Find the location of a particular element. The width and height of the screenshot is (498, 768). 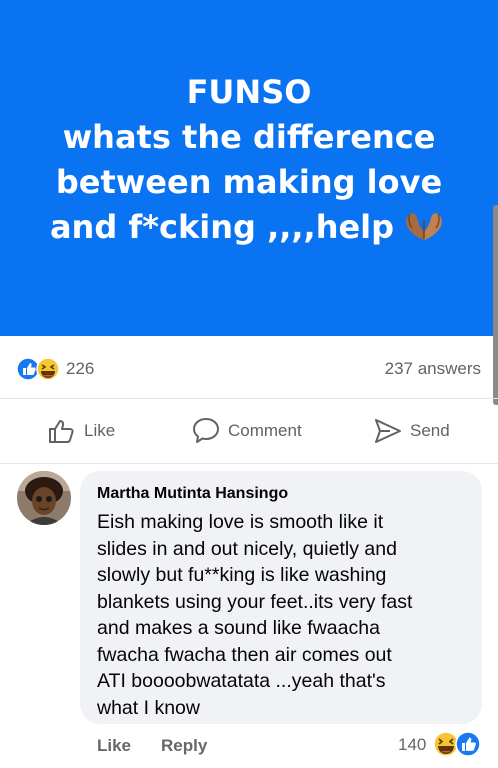

folded-hands-emoji is located at coordinates (424, 231).